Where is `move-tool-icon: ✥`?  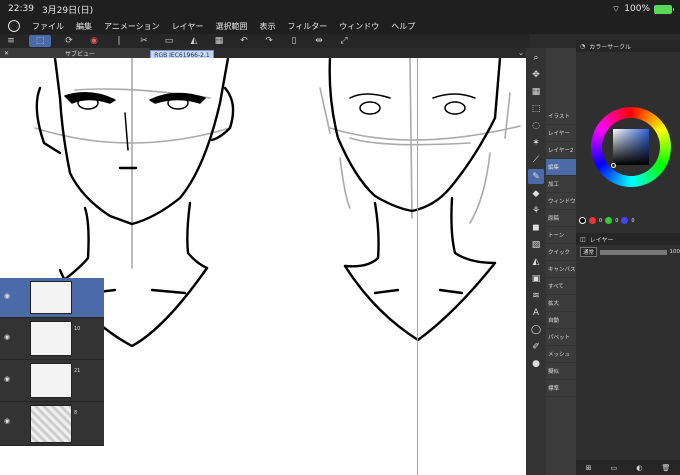 move-tool-icon: ✥ is located at coordinates (536, 74).